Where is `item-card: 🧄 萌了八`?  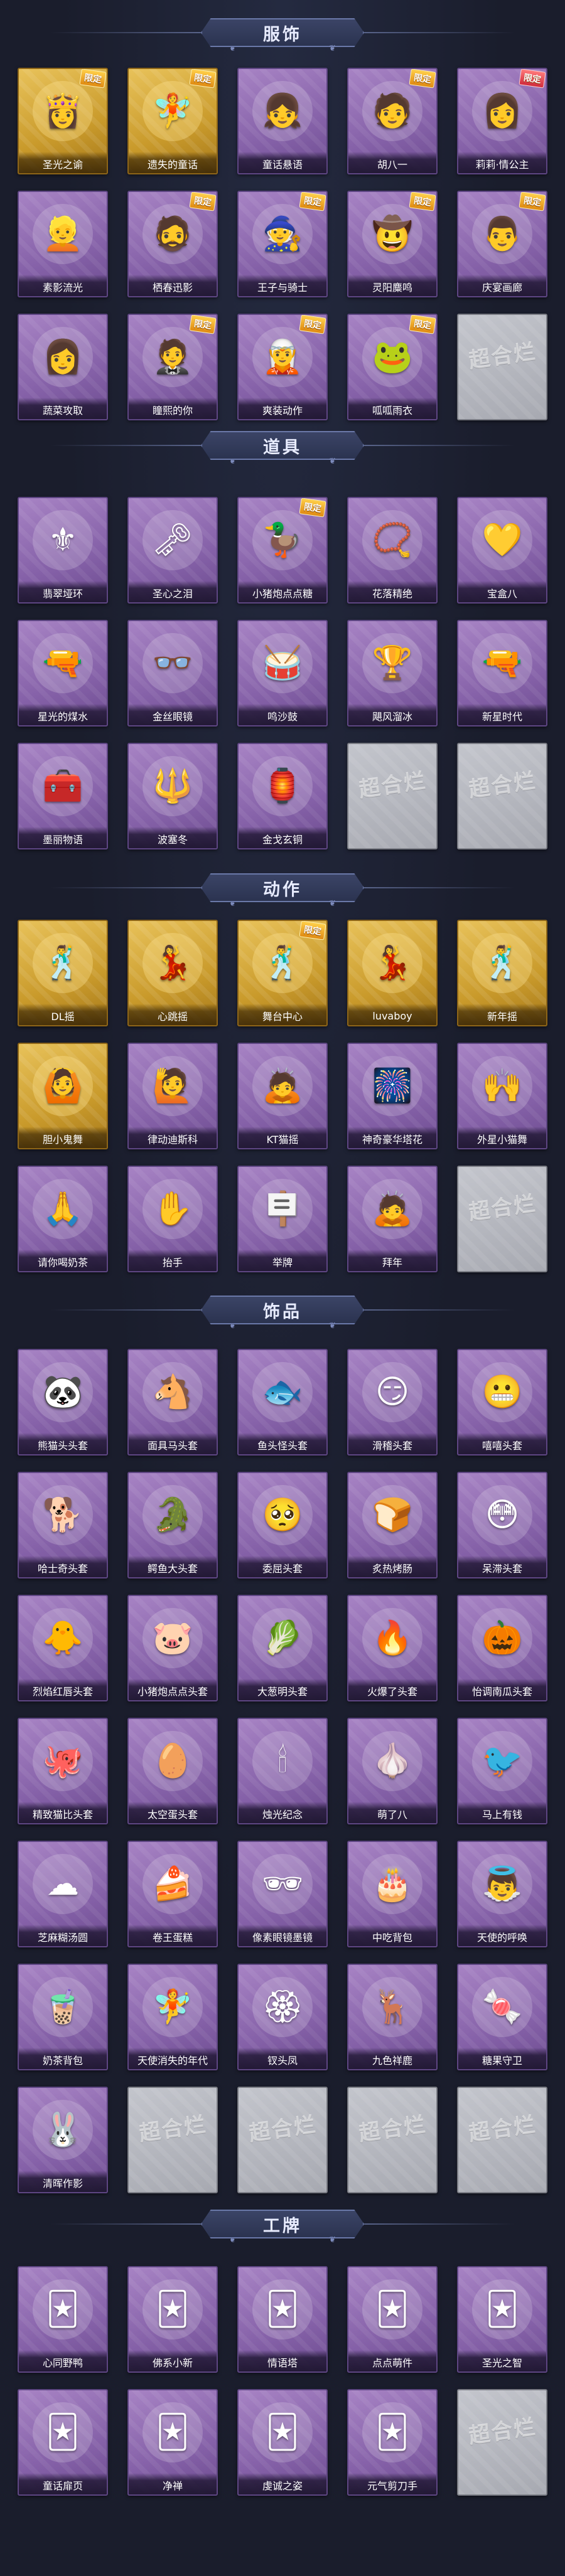
item-card: 🧄 萌了八 is located at coordinates (392, 1771).